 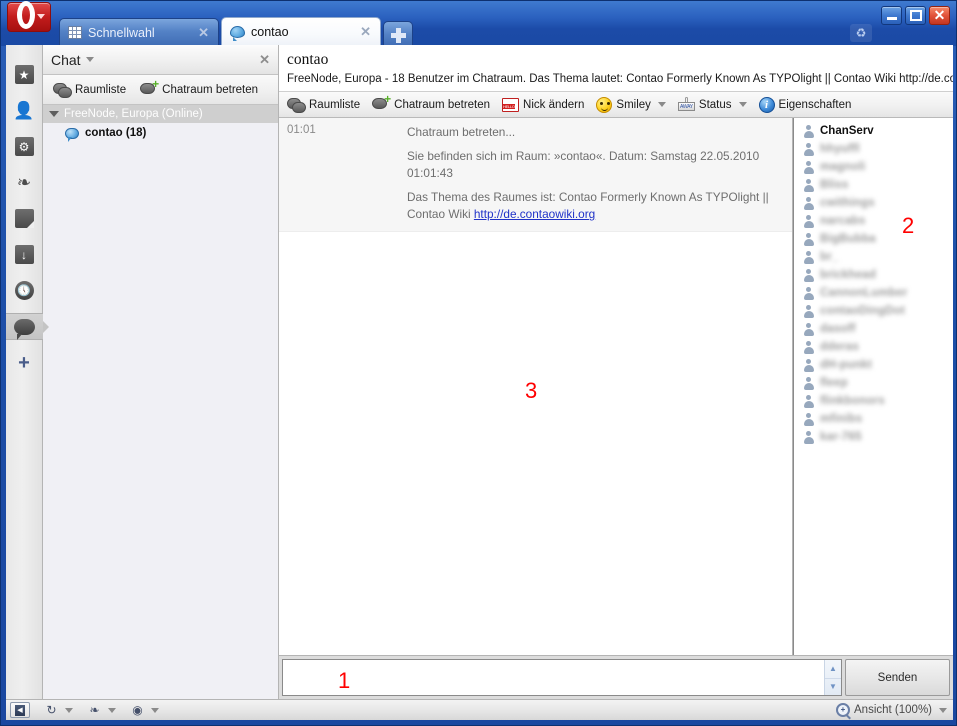 I want to click on panel-sidebar: ★ 👤 ⚙ ❧ ↓ 🕔 +, so click(x=27, y=372).